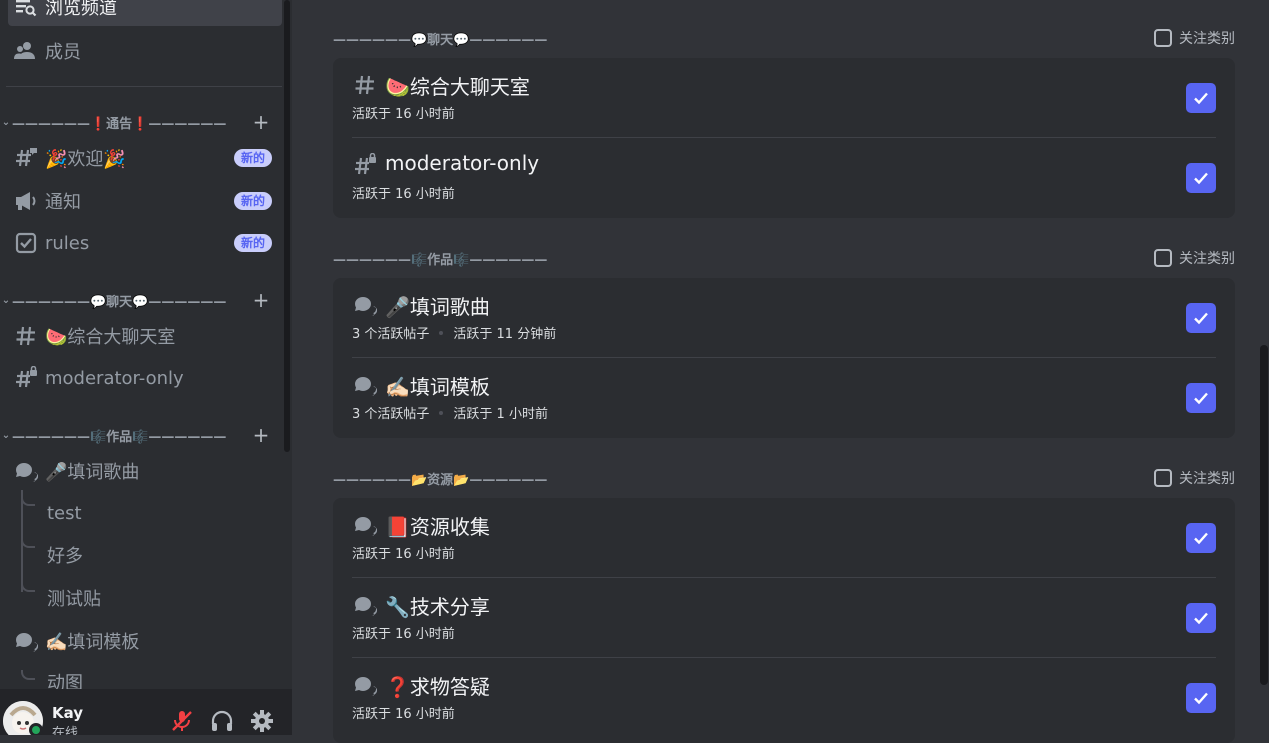  What do you see at coordinates (81, 9) in the screenshot?
I see `browse-channels-label: 浏览频道` at bounding box center [81, 9].